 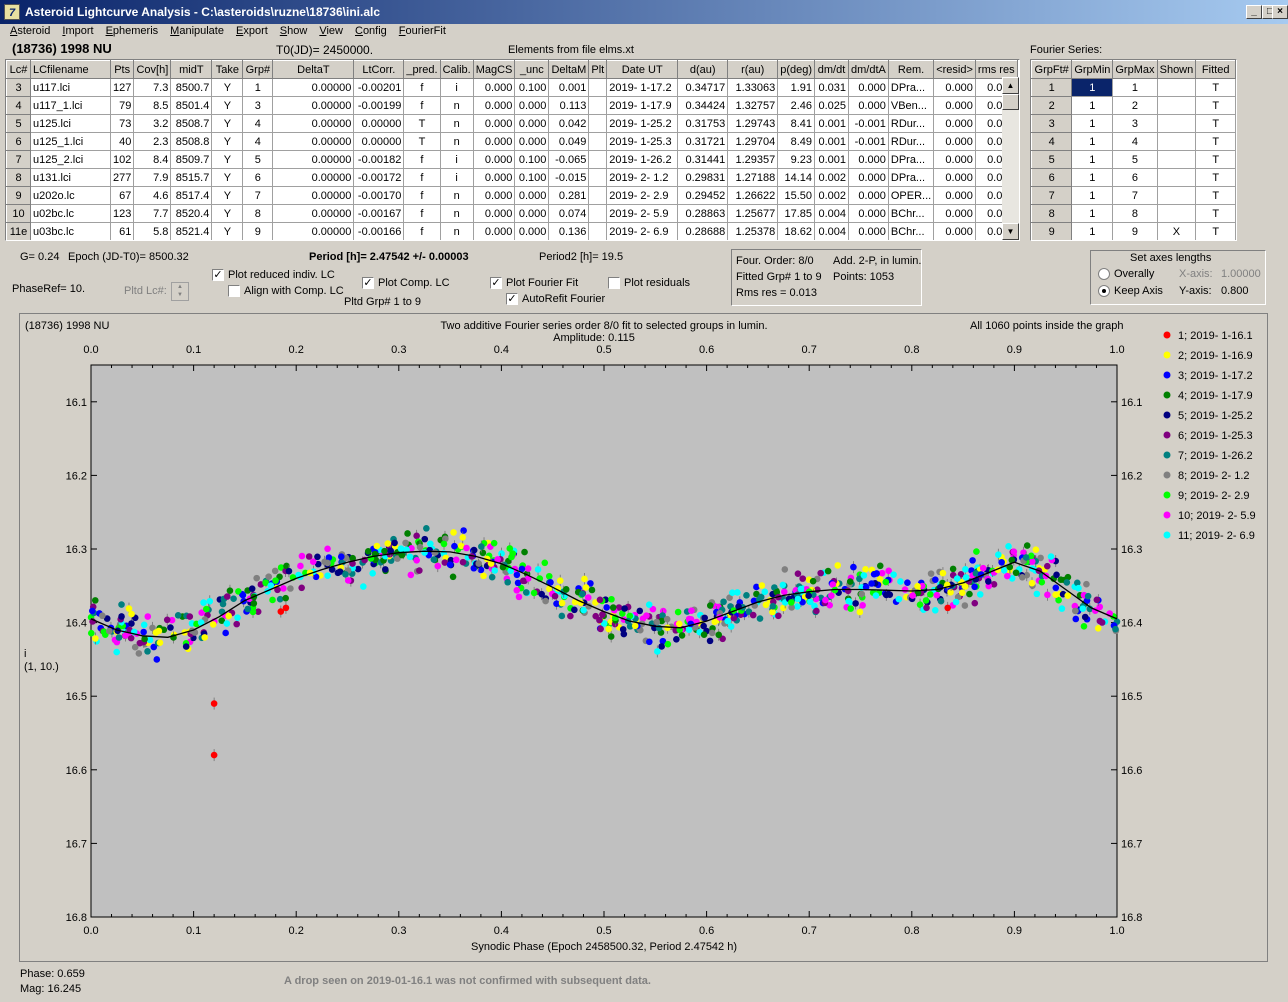 I want to click on lc-col-header: Take, so click(x=227, y=69).